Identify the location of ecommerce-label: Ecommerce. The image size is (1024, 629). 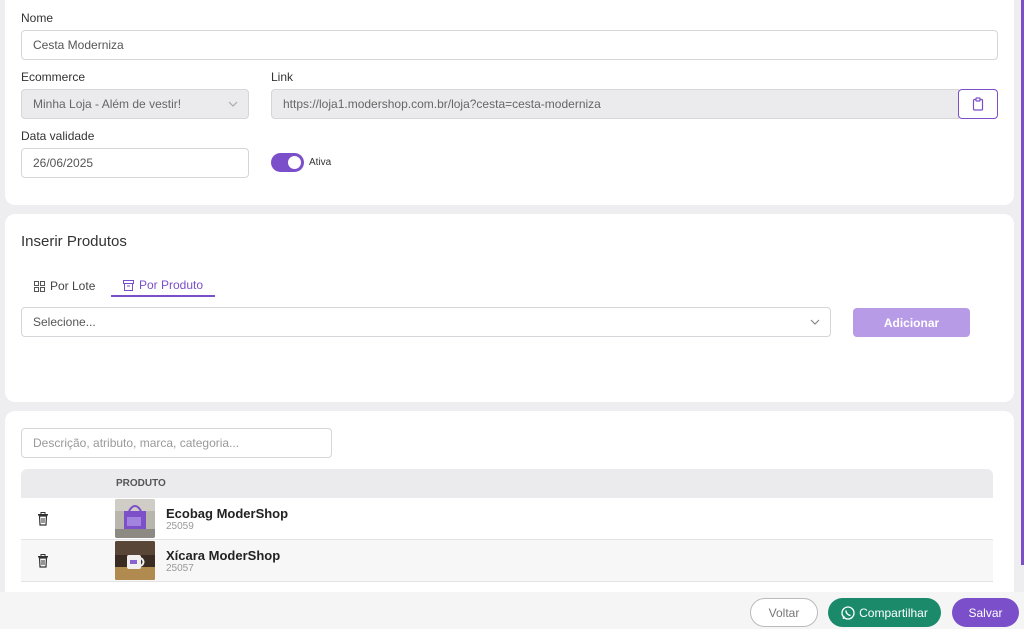
(53, 77).